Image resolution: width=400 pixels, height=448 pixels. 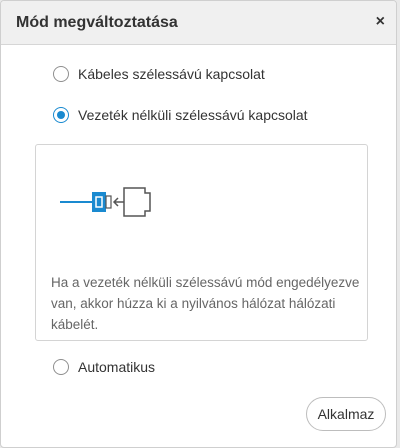 What do you see at coordinates (99, 202) in the screenshot?
I see `plug-body` at bounding box center [99, 202].